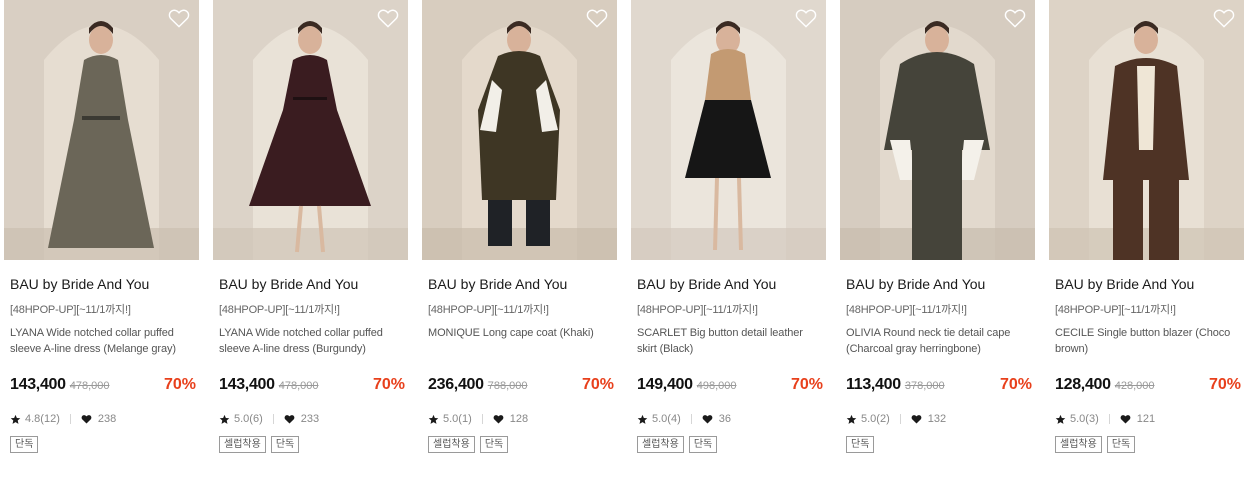 The width and height of the screenshot is (1259, 486). I want to click on review-like-row: 5.0(2) 132, so click(896, 419).